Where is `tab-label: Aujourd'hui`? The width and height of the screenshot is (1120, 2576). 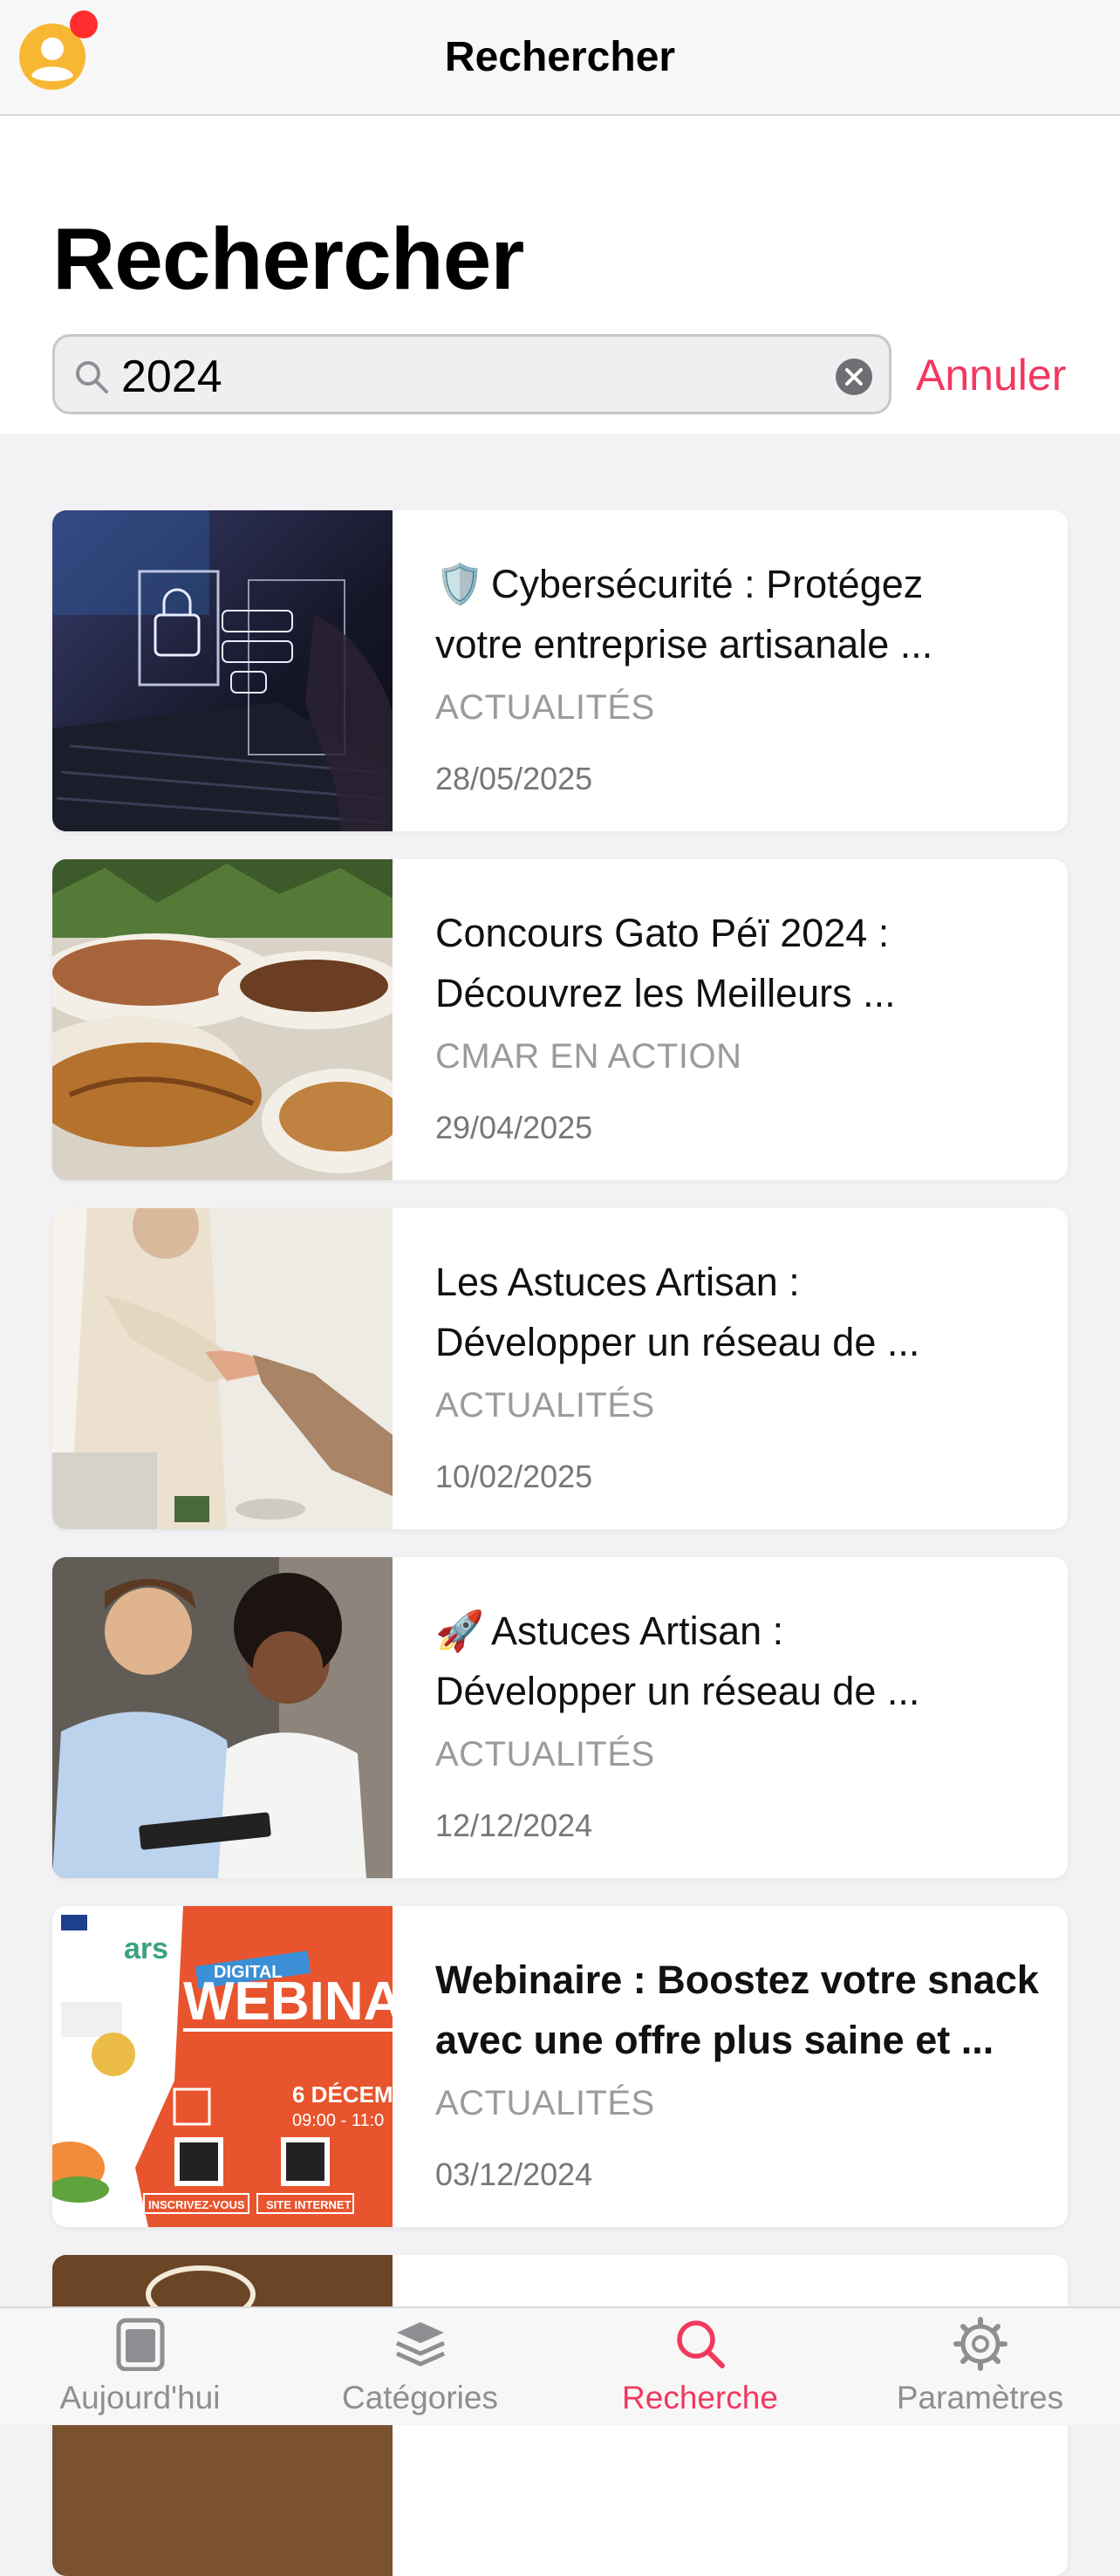 tab-label: Aujourd'hui is located at coordinates (140, 2397).